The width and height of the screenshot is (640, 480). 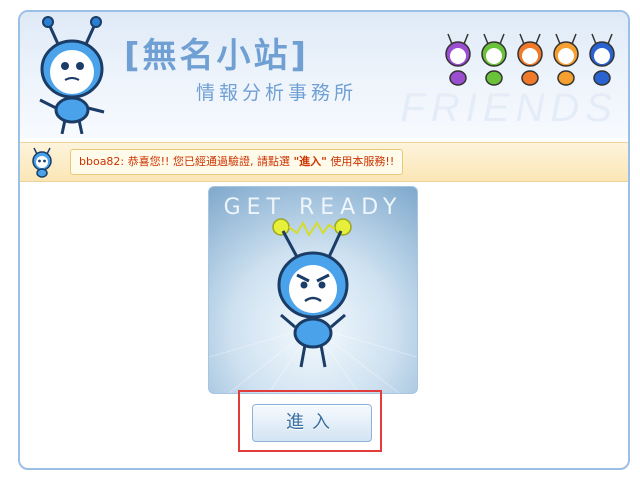 What do you see at coordinates (217, 56) in the screenshot?
I see `site-title: [無名小站]` at bounding box center [217, 56].